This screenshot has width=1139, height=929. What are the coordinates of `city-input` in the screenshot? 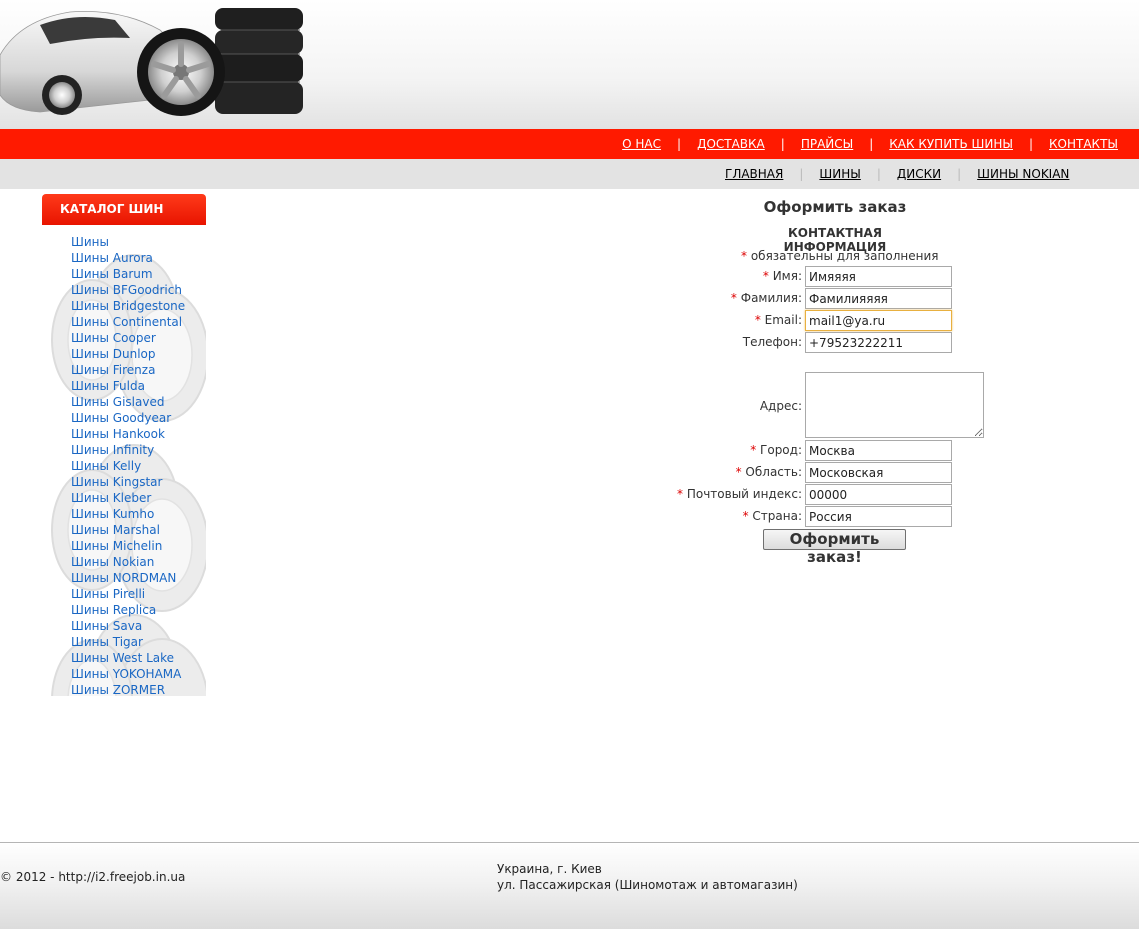 It's located at (878, 450).